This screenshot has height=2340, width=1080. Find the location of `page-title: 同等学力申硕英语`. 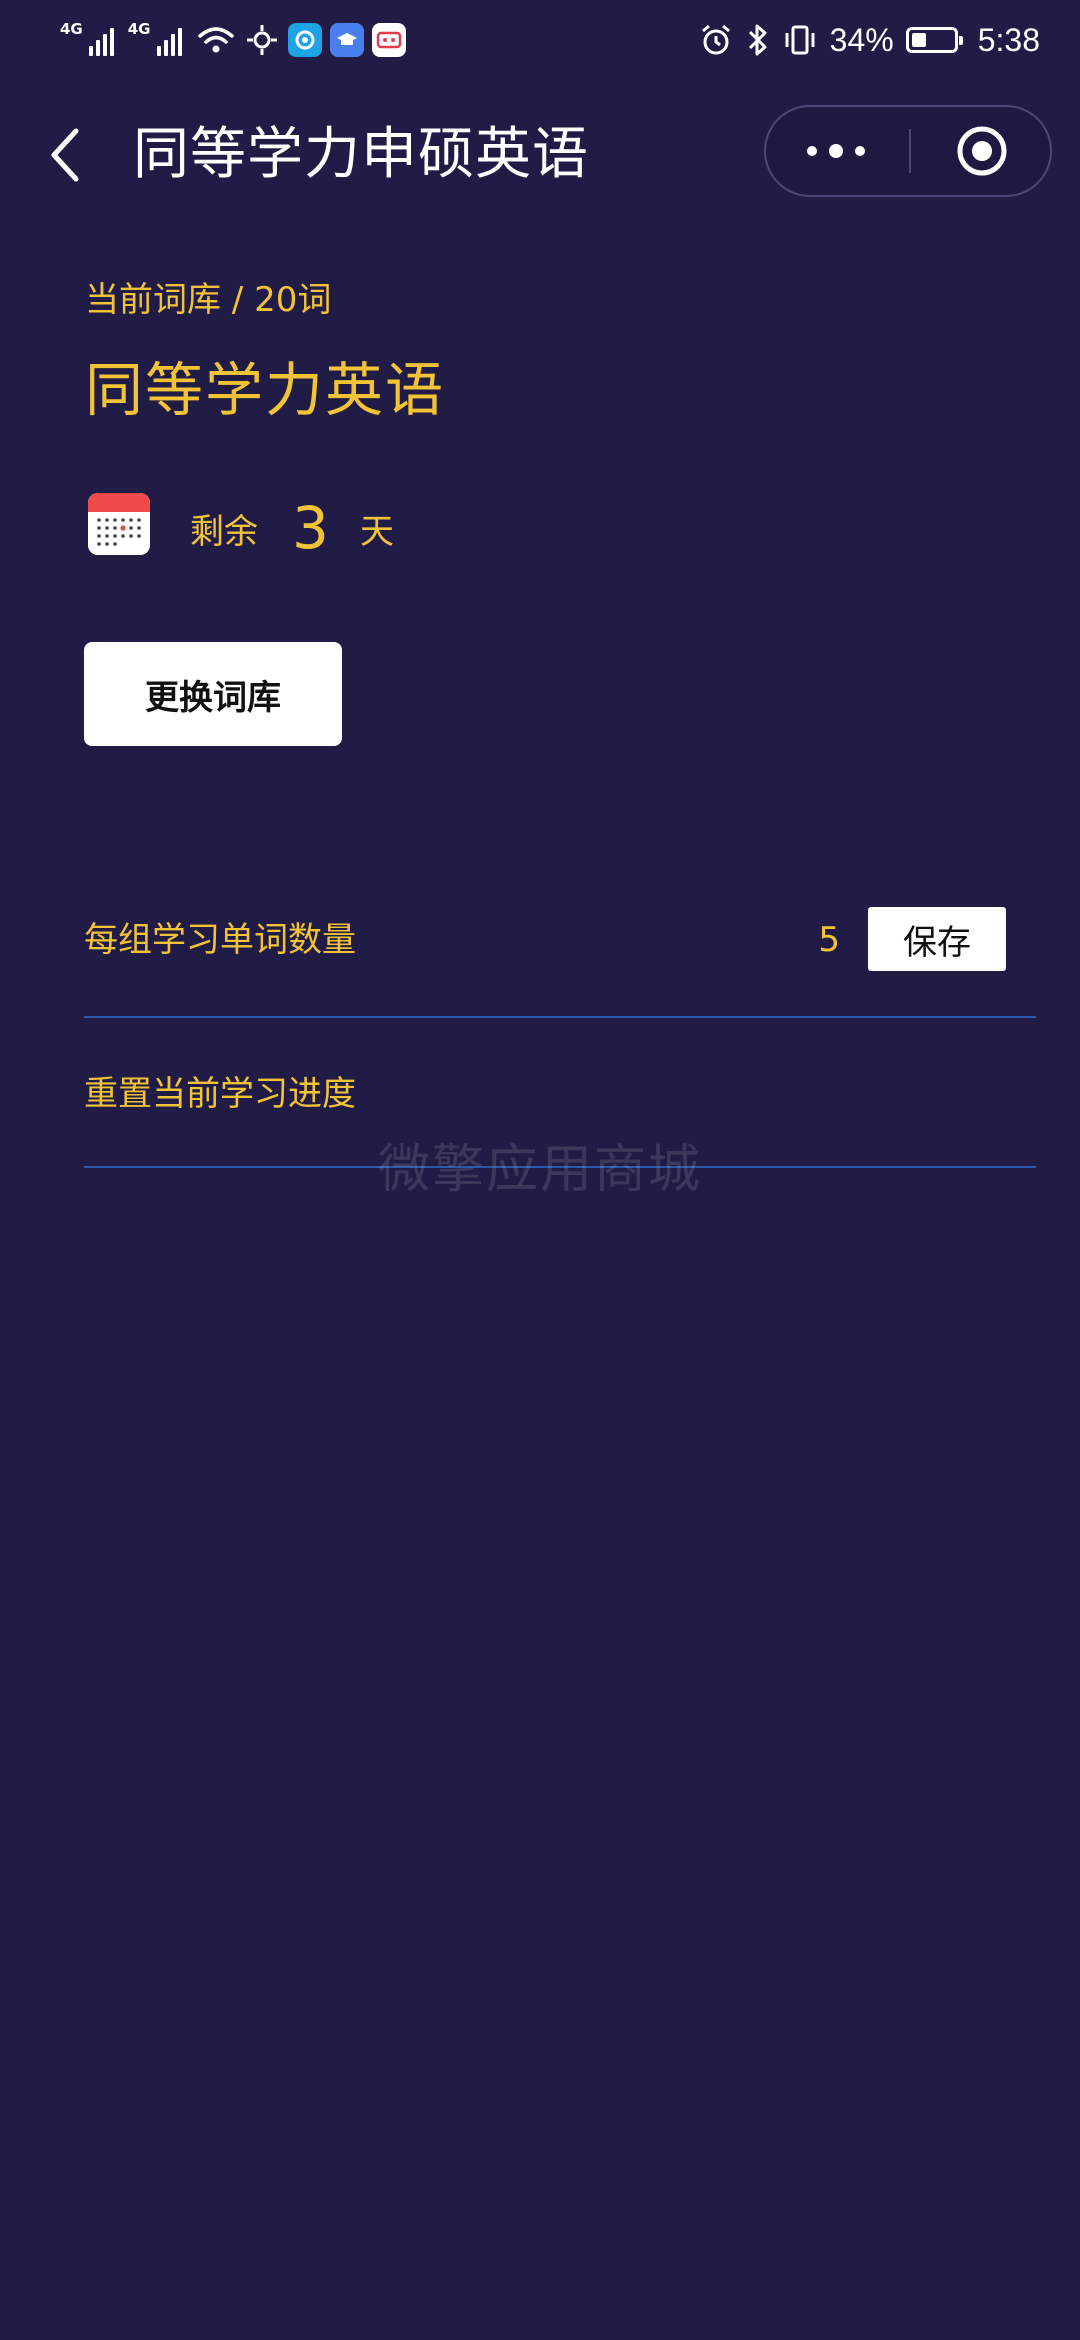

page-title: 同等学力申硕英语 is located at coordinates (361, 154).